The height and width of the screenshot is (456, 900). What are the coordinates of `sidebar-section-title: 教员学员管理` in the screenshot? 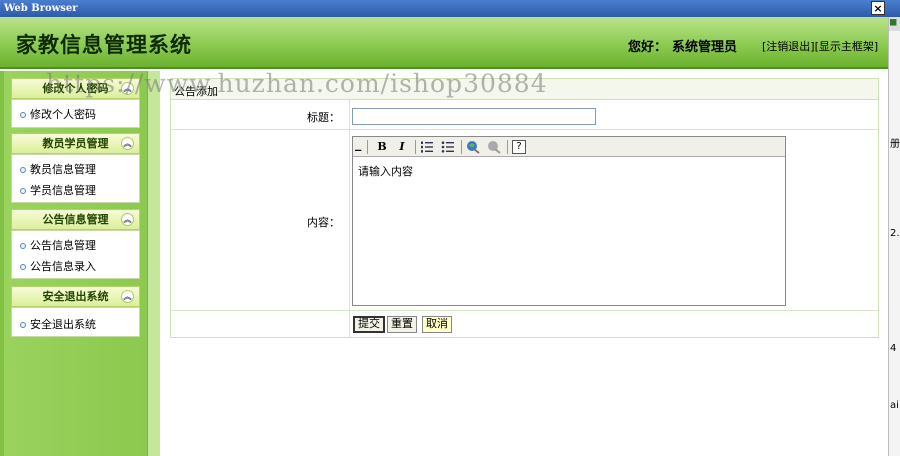 It's located at (75, 143).